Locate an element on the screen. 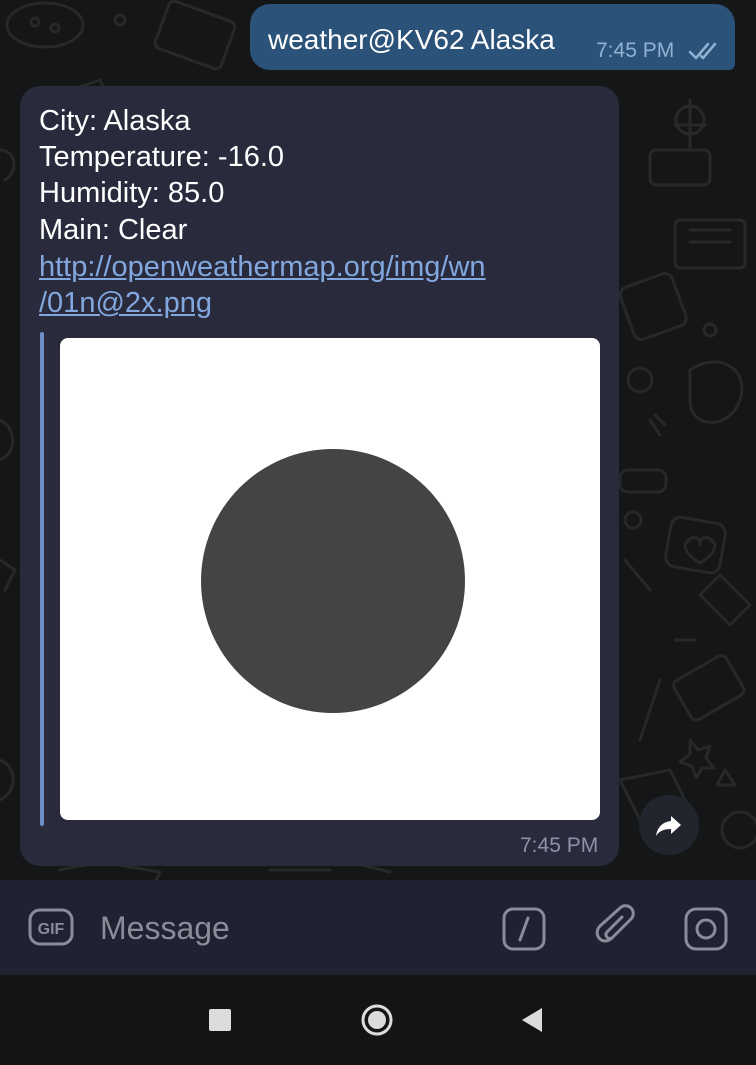  incoming-message-time: 7:45 PM is located at coordinates (559, 845).